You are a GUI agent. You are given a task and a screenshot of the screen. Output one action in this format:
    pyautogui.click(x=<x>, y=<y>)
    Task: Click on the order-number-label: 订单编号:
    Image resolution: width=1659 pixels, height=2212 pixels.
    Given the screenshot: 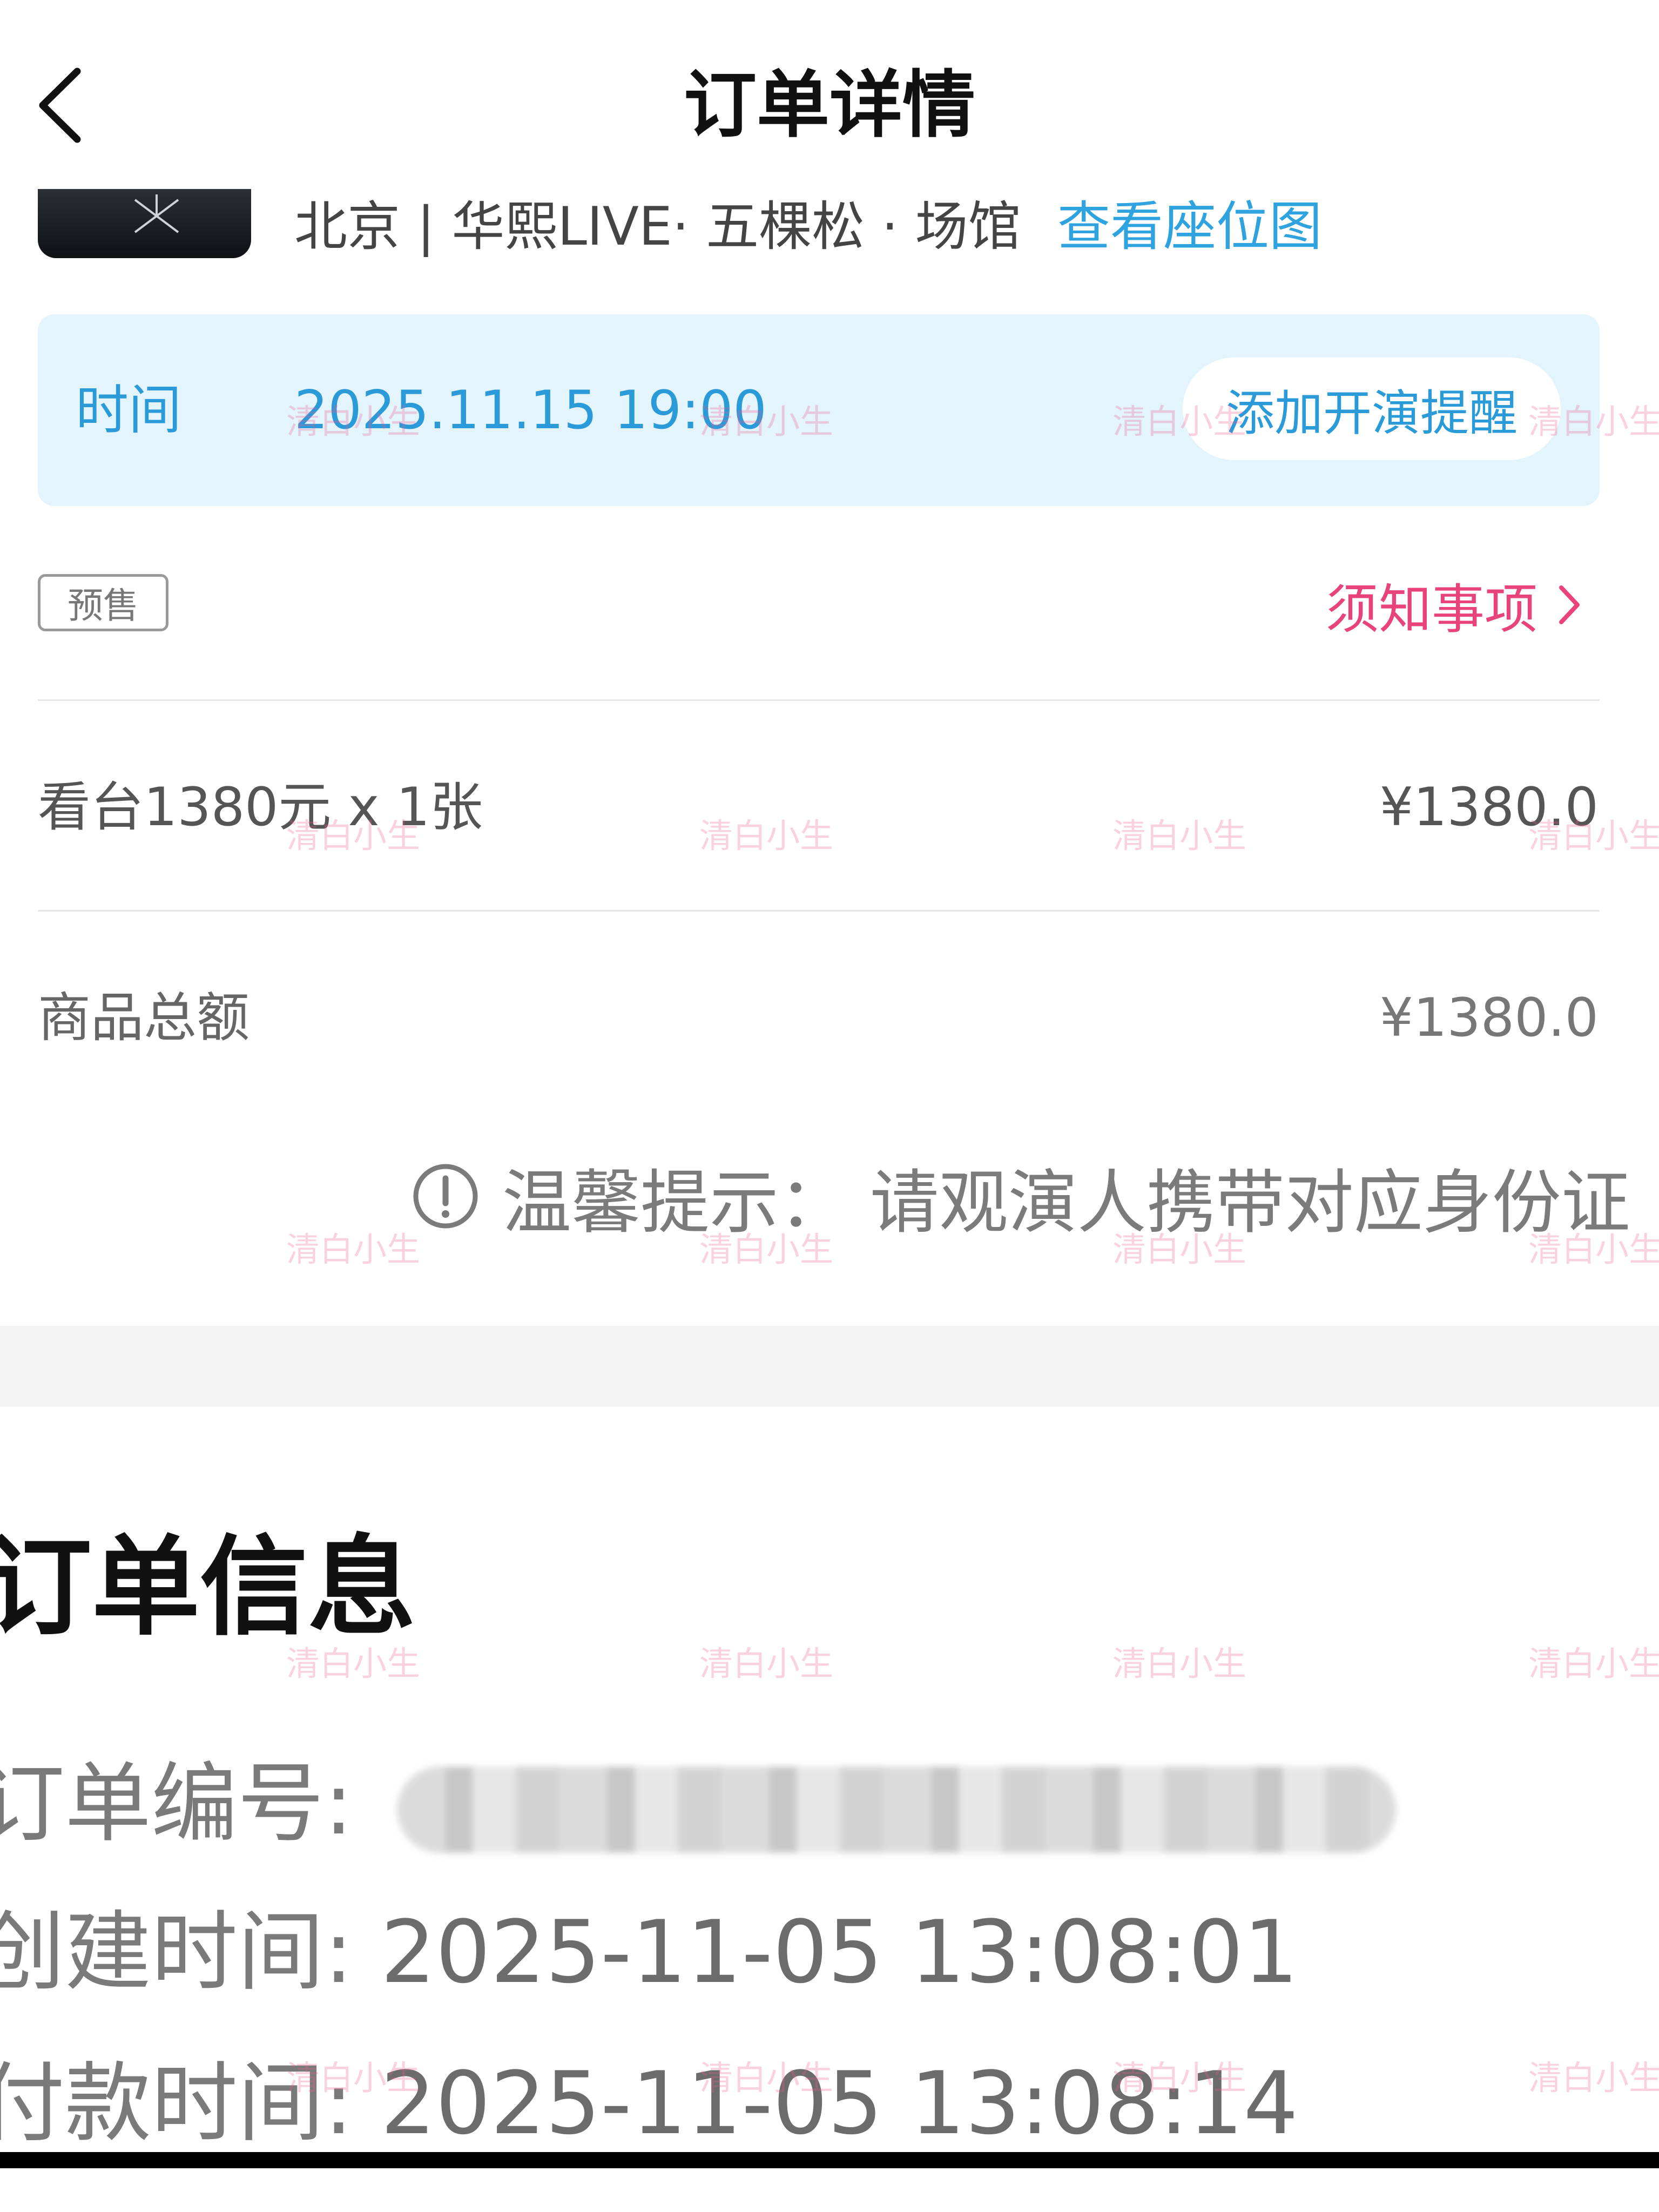 What is the action you would take?
    pyautogui.click(x=190, y=1803)
    